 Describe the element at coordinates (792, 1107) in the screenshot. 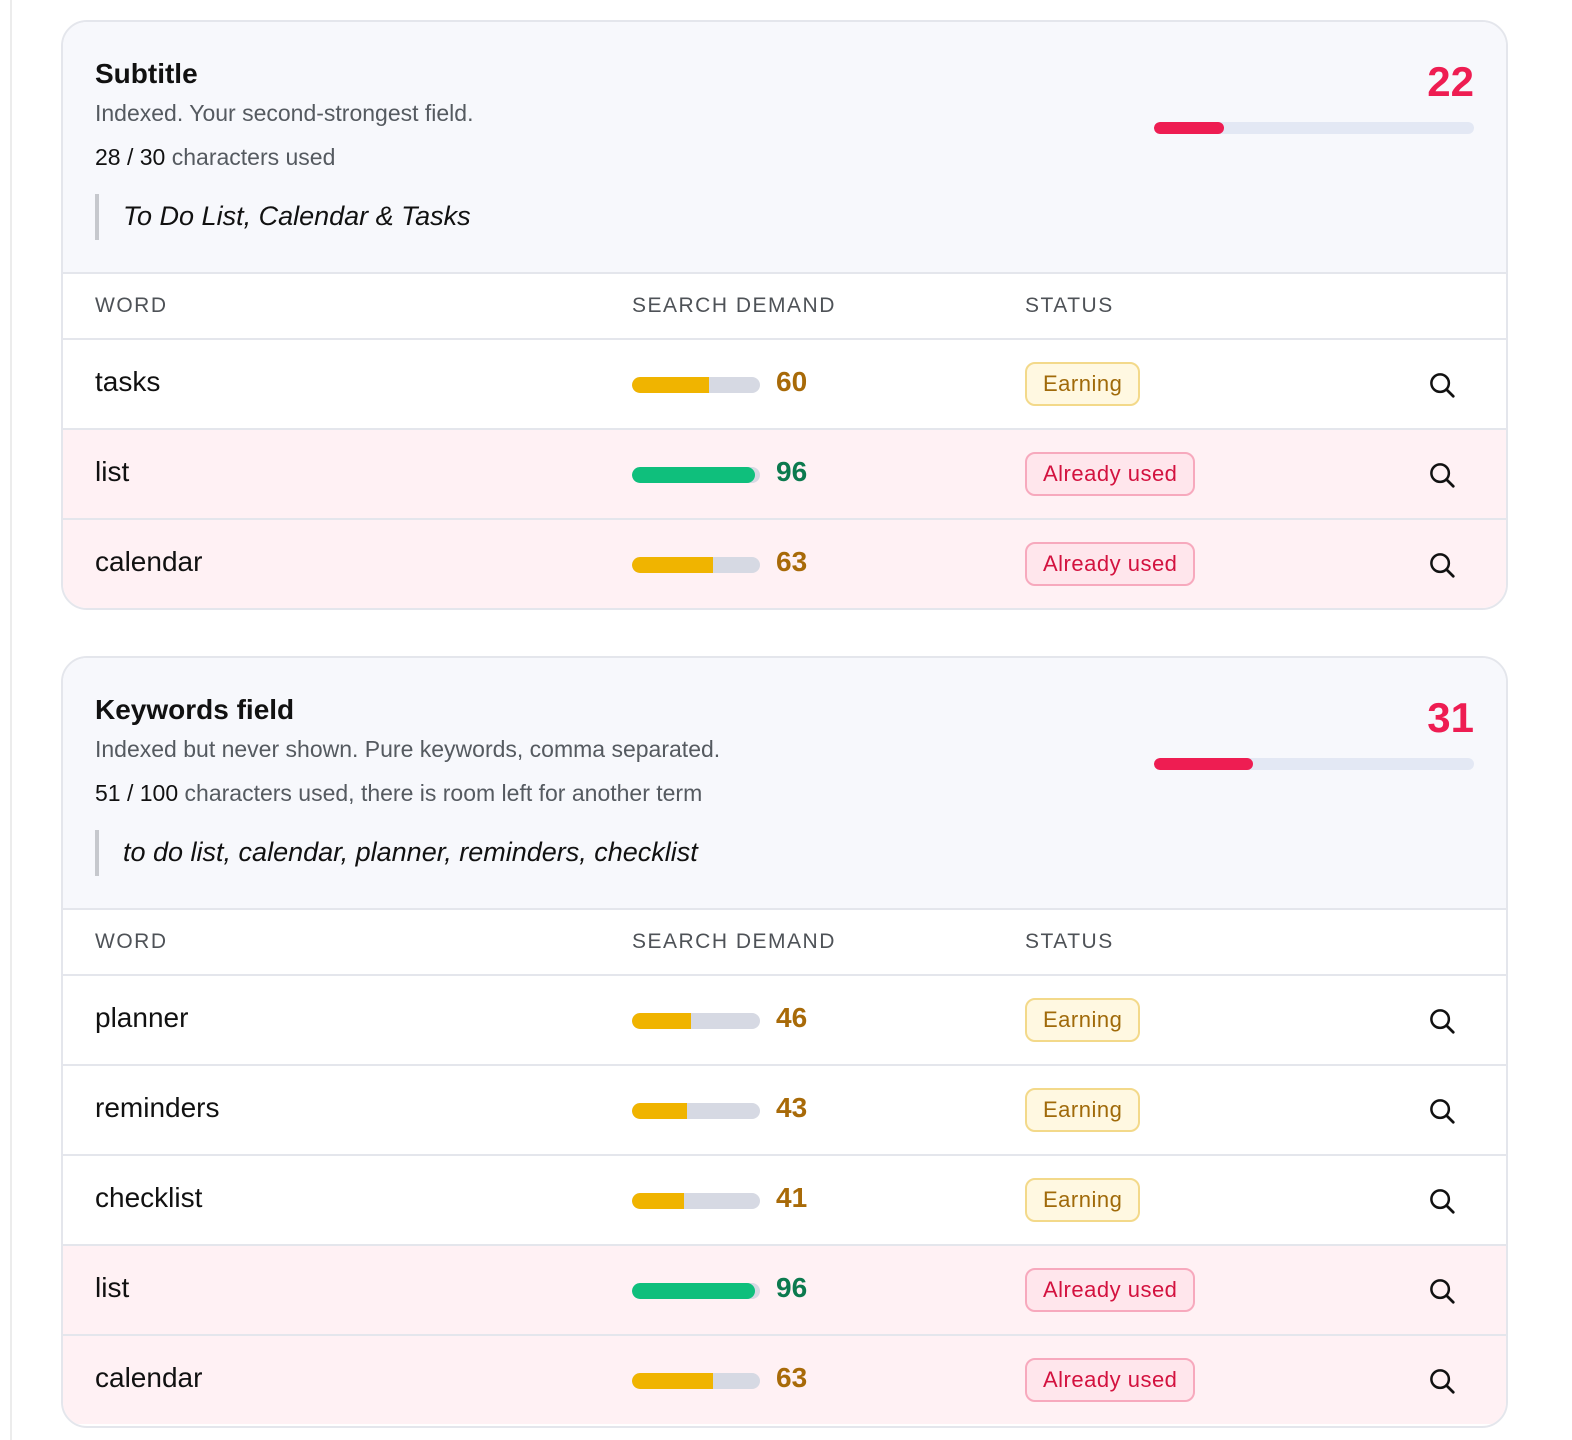

I see `demand-value: 43` at that location.